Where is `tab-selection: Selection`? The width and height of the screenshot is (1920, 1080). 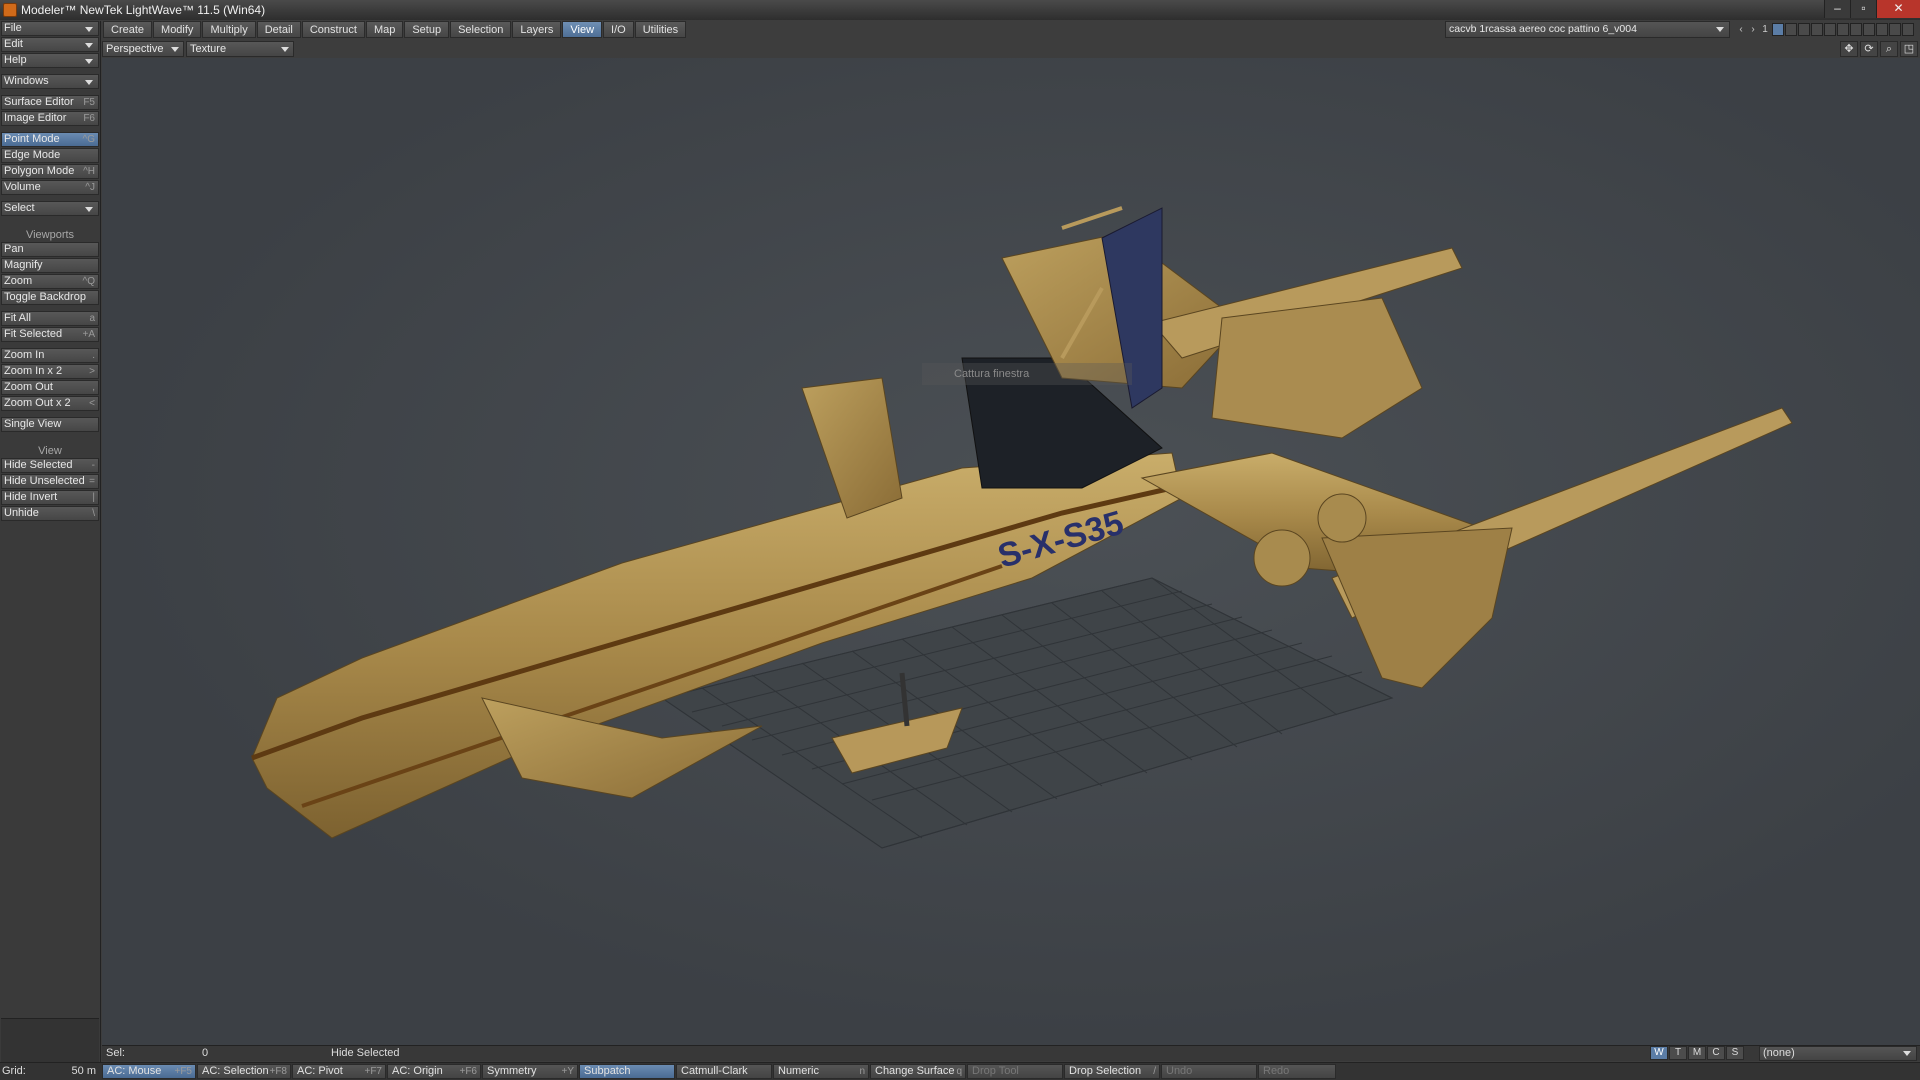
tab-selection: Selection is located at coordinates (481, 29).